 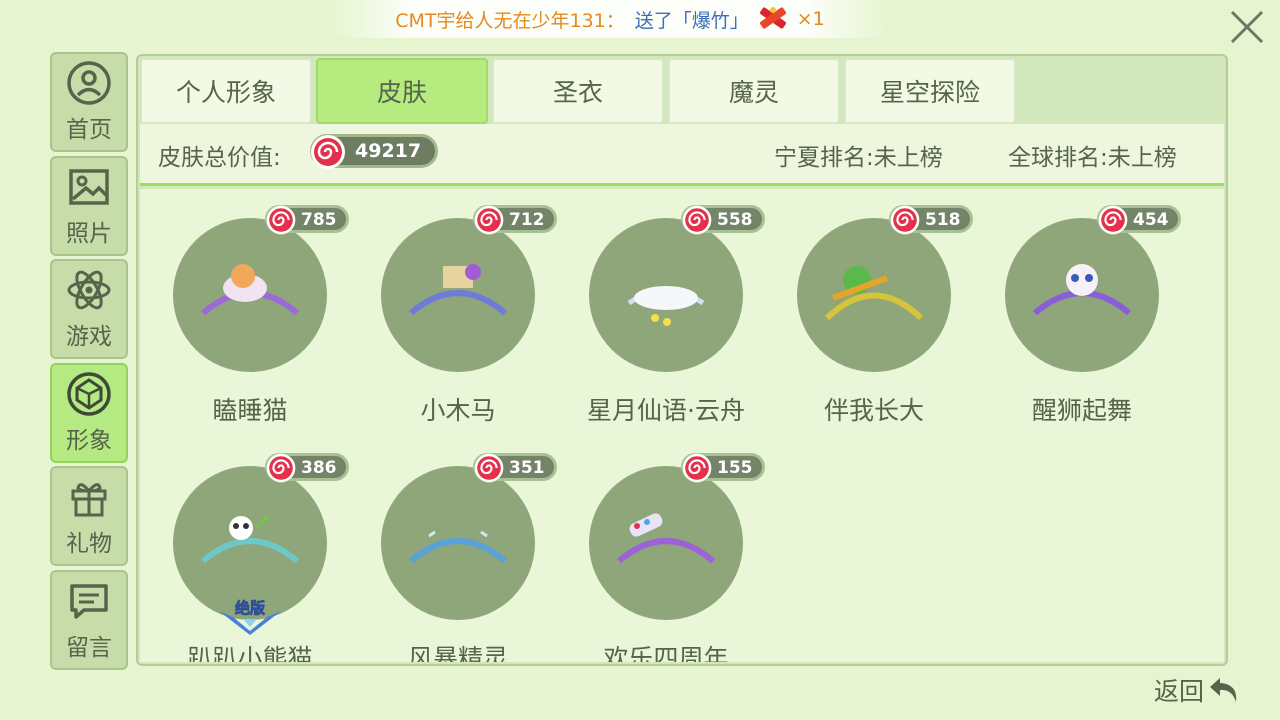 I want to click on limited-label: 绝版, so click(x=250, y=608).